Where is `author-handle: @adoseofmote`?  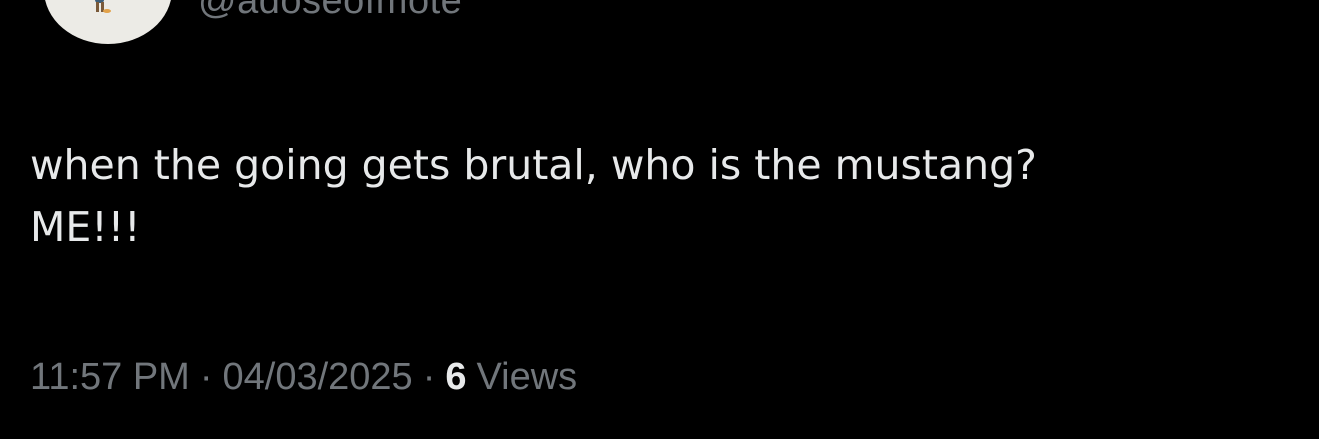 author-handle: @adoseofmote is located at coordinates (330, 11).